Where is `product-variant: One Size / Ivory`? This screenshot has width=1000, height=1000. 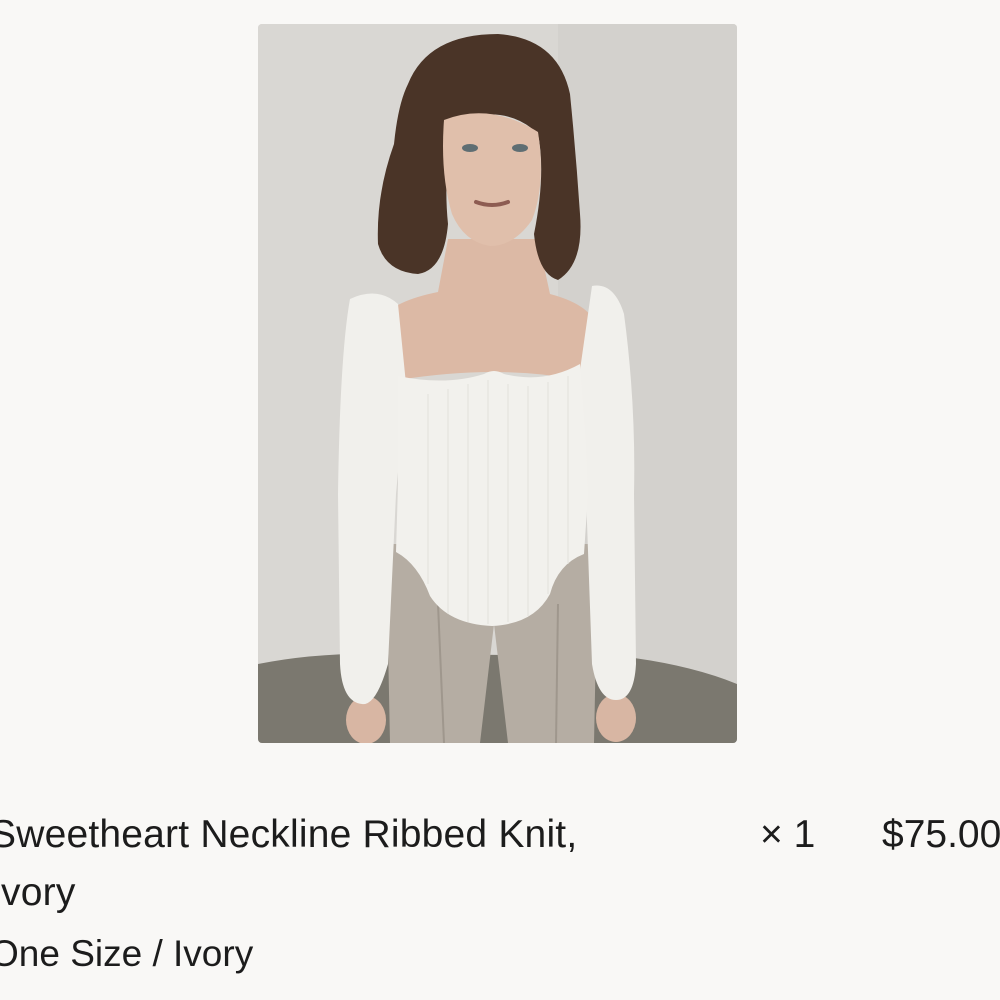 product-variant: One Size / Ivory is located at coordinates (127, 953).